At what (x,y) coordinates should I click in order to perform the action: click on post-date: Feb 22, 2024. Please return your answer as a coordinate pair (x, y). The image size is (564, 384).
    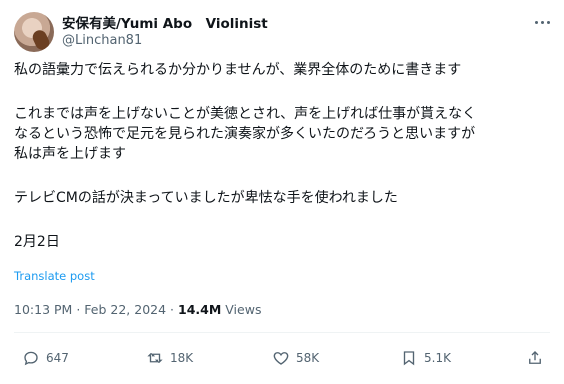
    Looking at the image, I should click on (125, 309).